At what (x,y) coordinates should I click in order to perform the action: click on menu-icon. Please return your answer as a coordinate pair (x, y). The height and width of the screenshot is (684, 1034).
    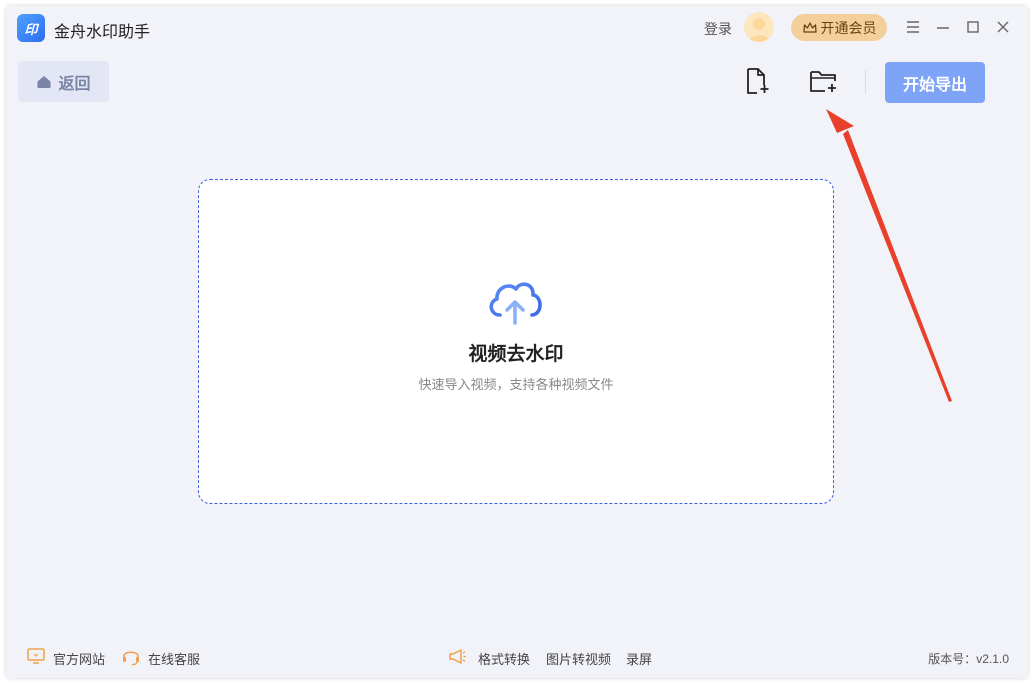
    Looking at the image, I should click on (913, 27).